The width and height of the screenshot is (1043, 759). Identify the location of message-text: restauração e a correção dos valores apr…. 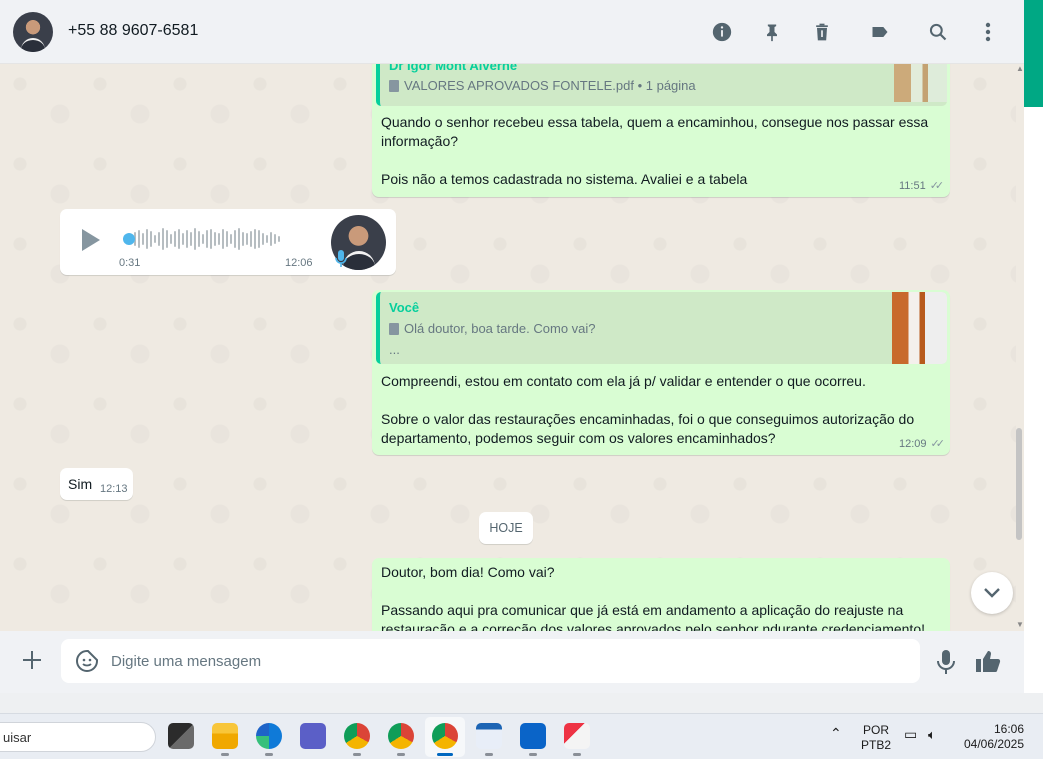
(653, 626).